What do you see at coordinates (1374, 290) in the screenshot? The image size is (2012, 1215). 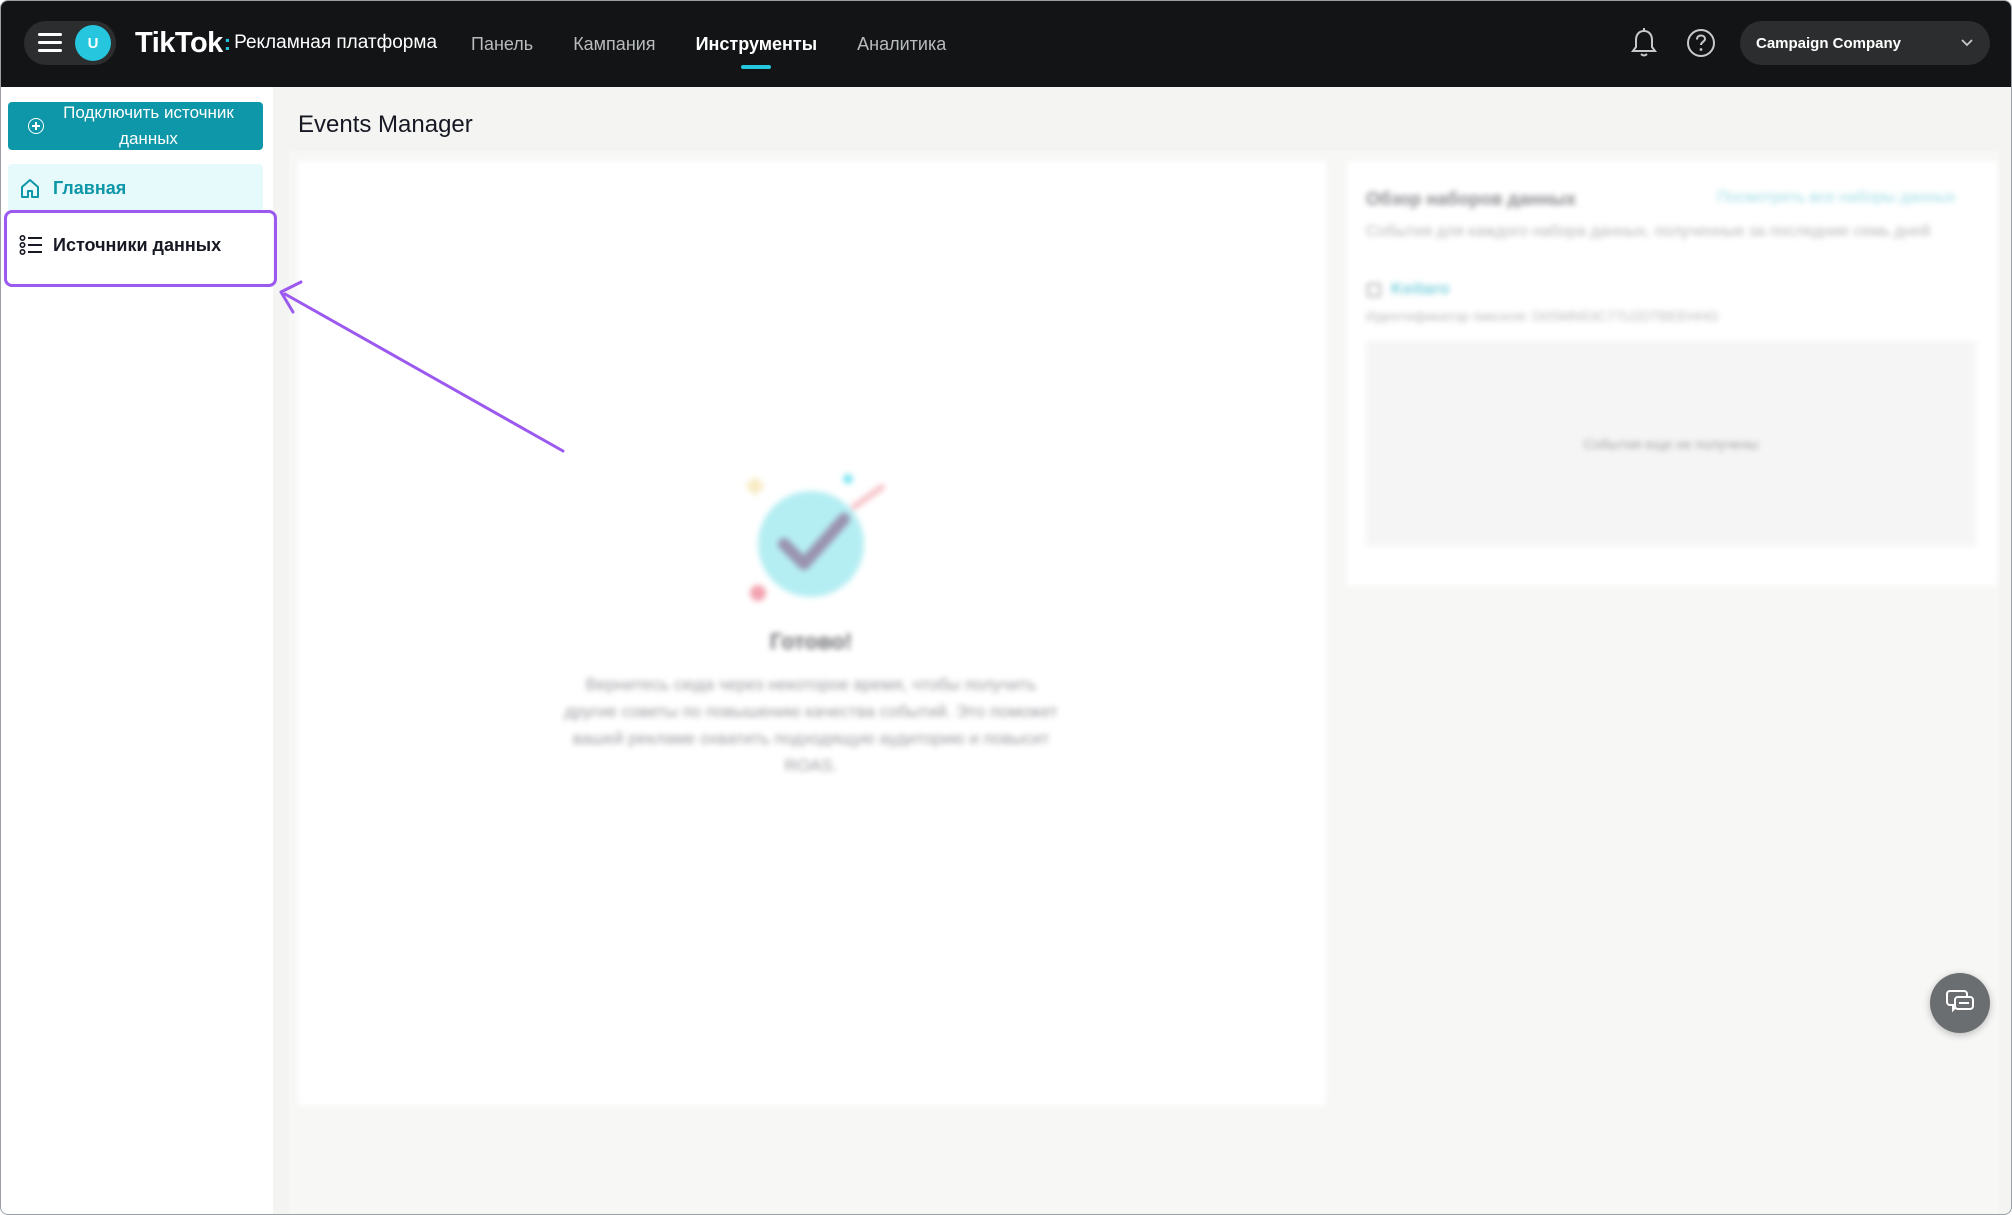 I see `pixel-icon` at bounding box center [1374, 290].